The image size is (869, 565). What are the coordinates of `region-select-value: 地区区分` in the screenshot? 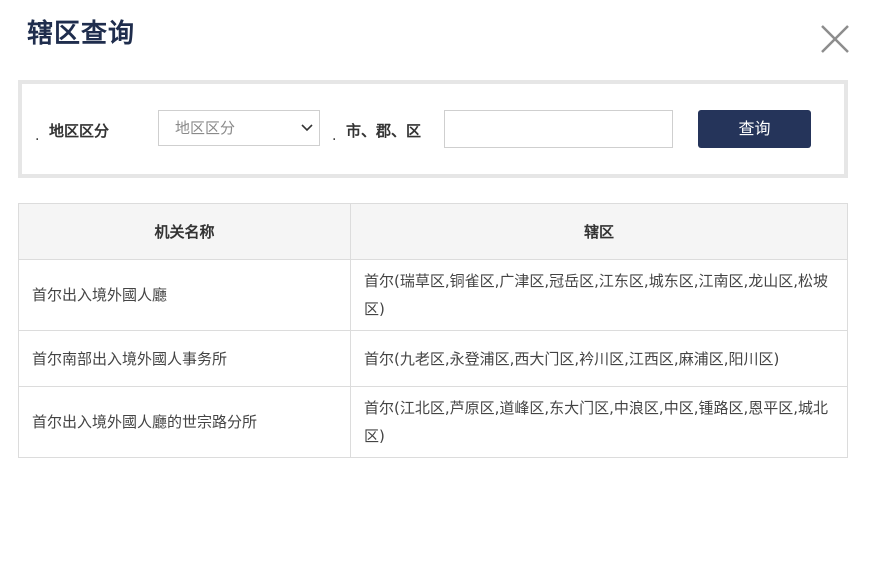 It's located at (205, 128).